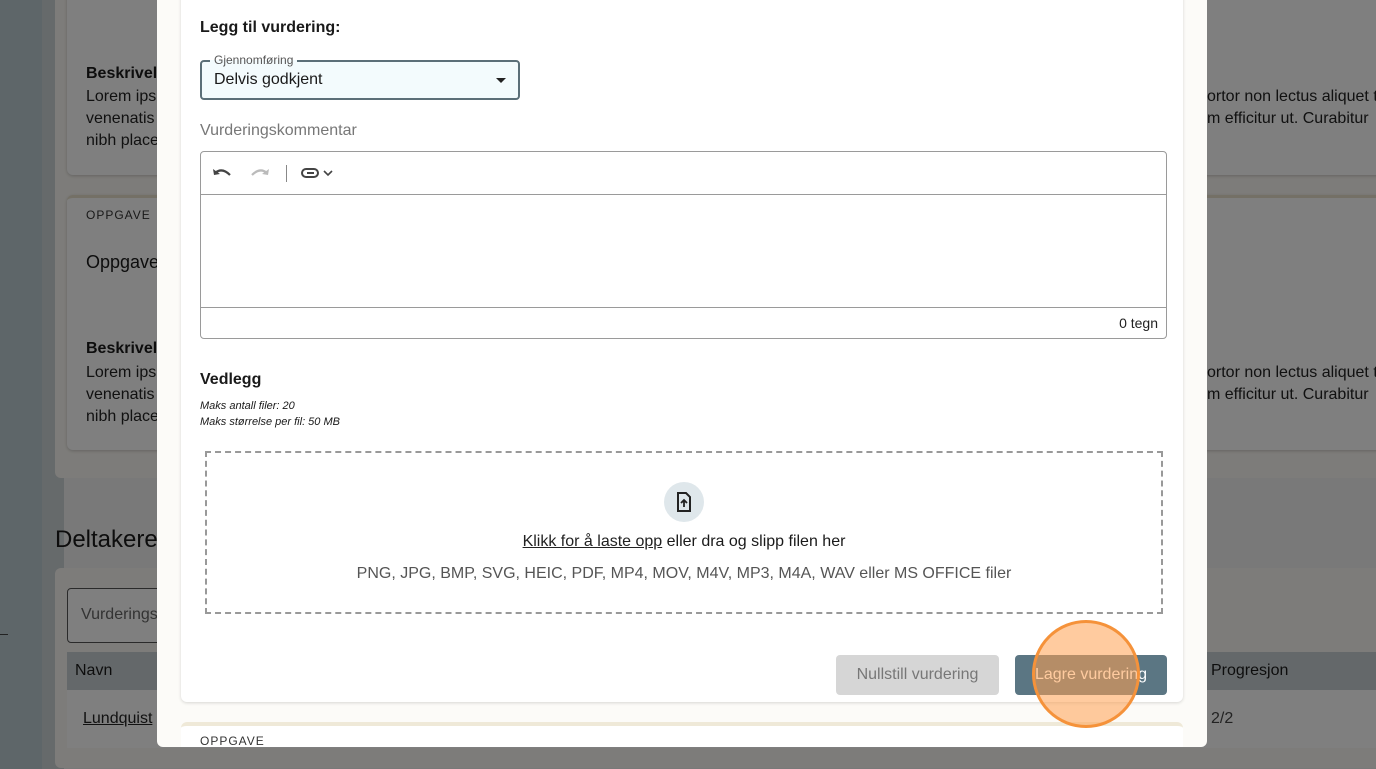  I want to click on form-heading: Legg til vurdering:, so click(270, 27).